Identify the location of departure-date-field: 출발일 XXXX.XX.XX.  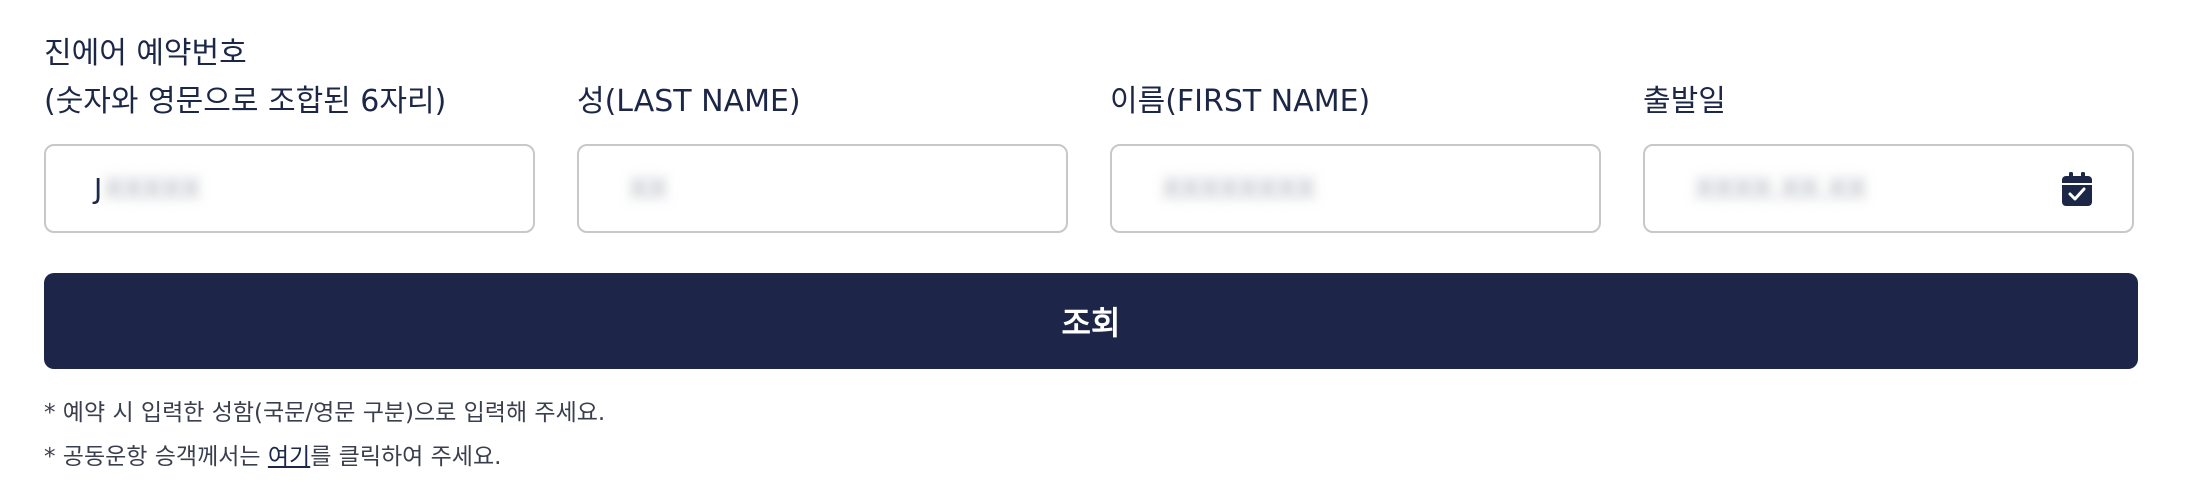
(1888, 155).